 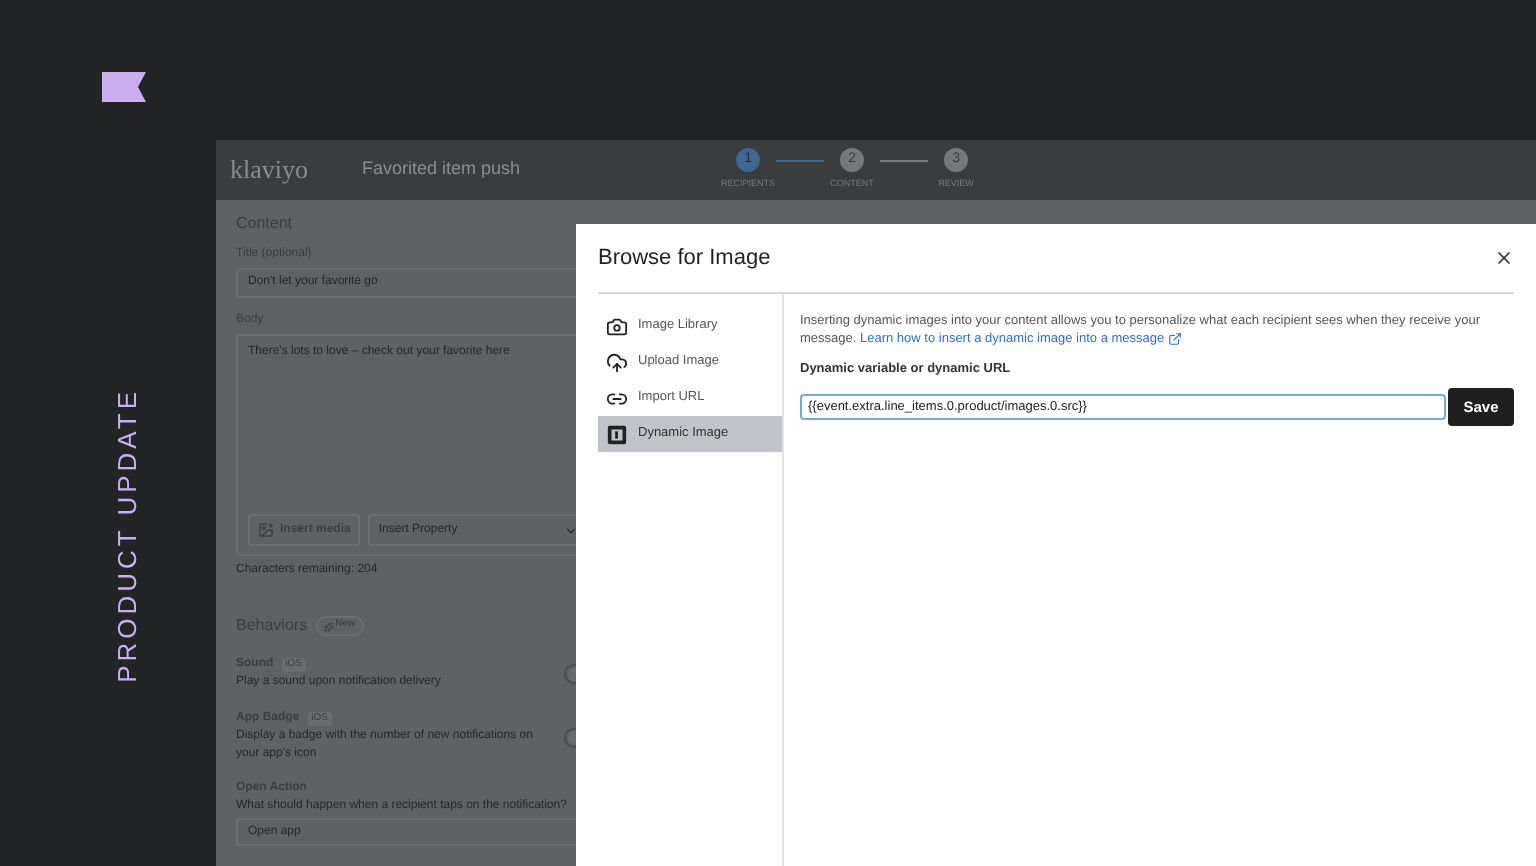 I want to click on sparkle-icon, so click(x=328, y=626).